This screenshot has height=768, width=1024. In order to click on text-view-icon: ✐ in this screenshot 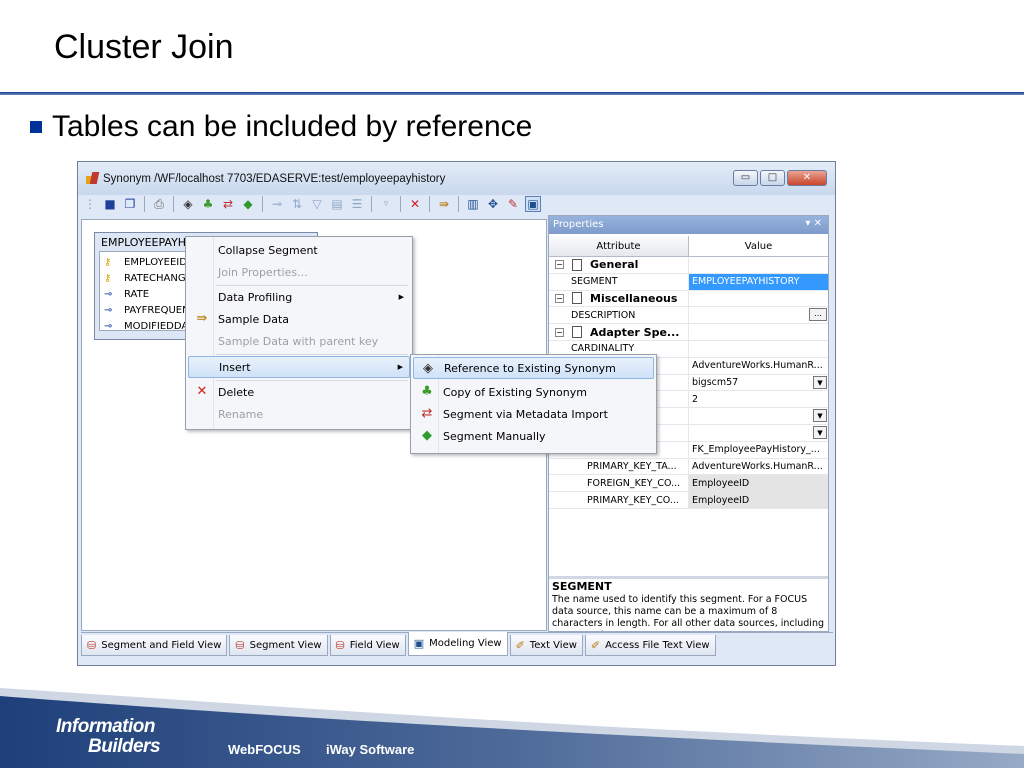, I will do `click(520, 645)`.